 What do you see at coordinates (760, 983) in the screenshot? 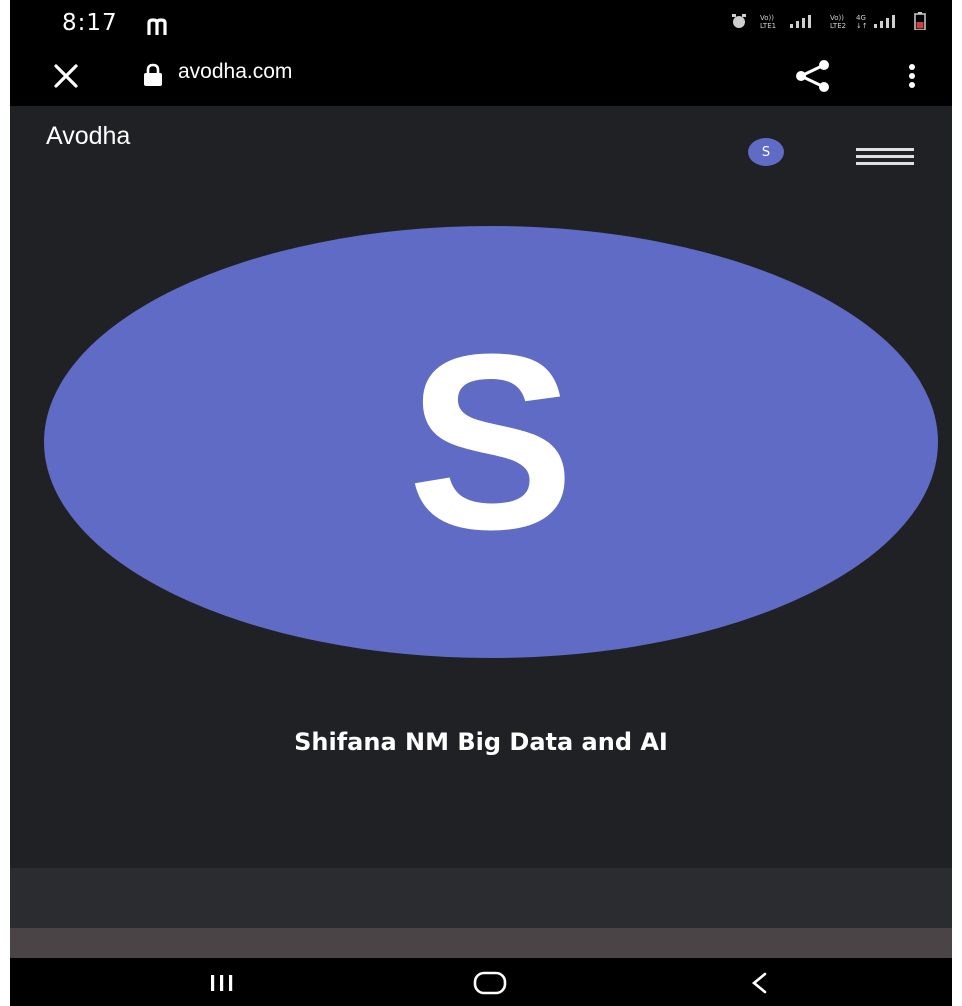
I see `back-icon` at bounding box center [760, 983].